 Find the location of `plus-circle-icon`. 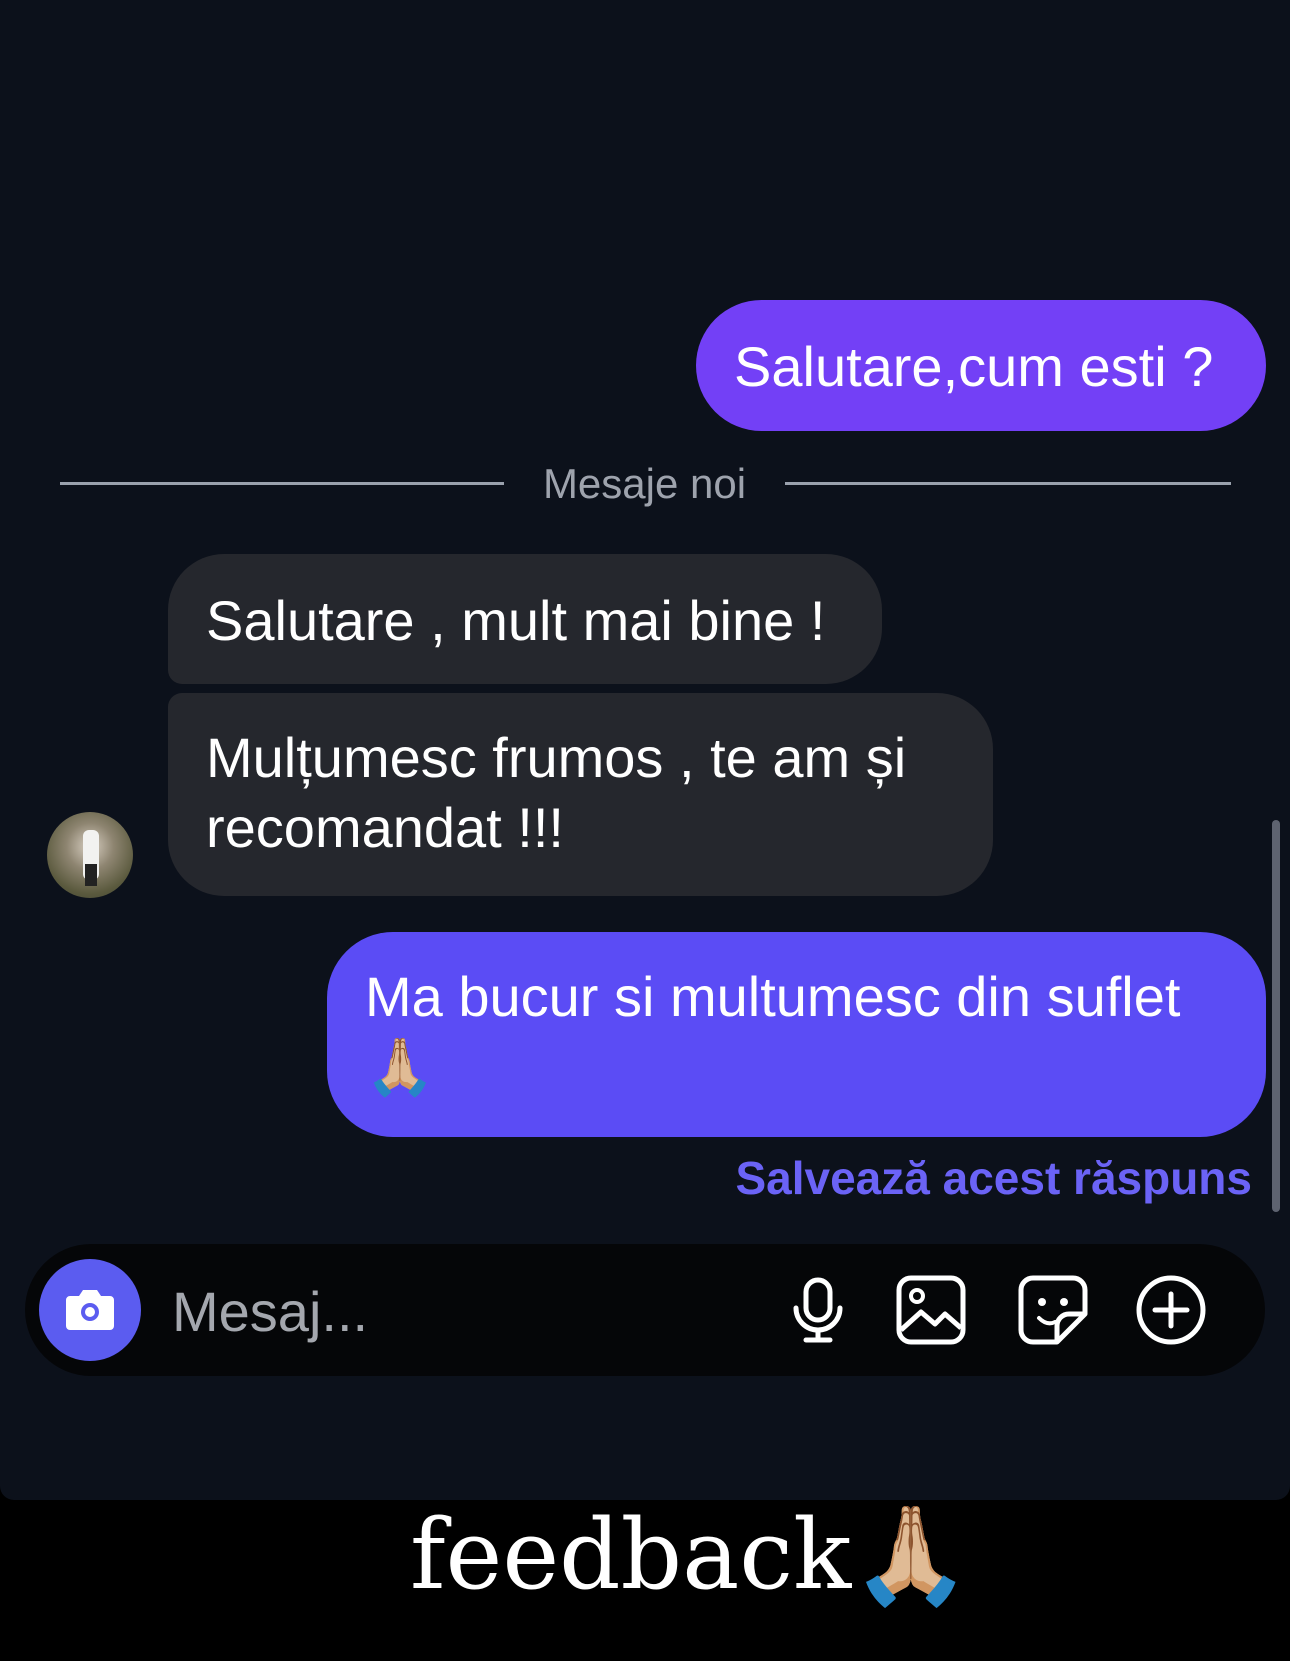

plus-circle-icon is located at coordinates (1171, 1310).